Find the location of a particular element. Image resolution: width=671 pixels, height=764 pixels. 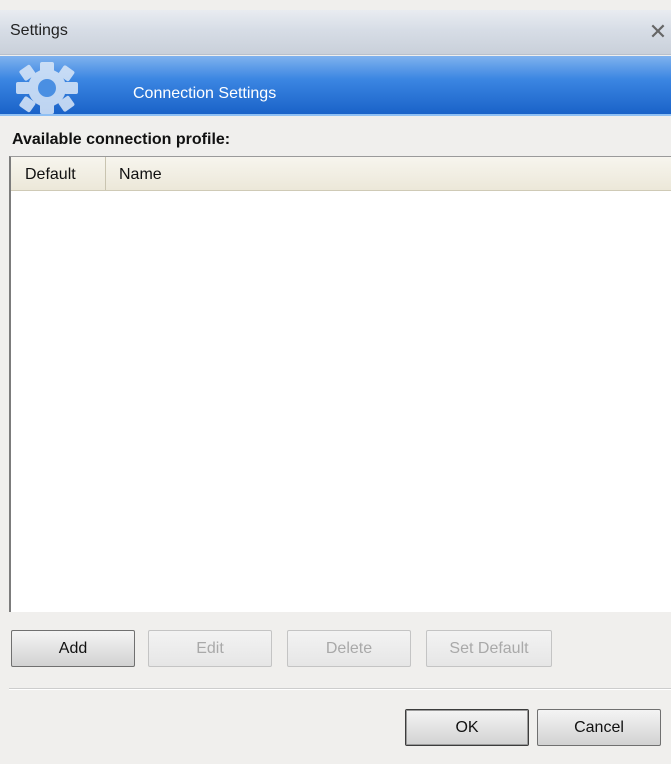

separator is located at coordinates (340, 689).